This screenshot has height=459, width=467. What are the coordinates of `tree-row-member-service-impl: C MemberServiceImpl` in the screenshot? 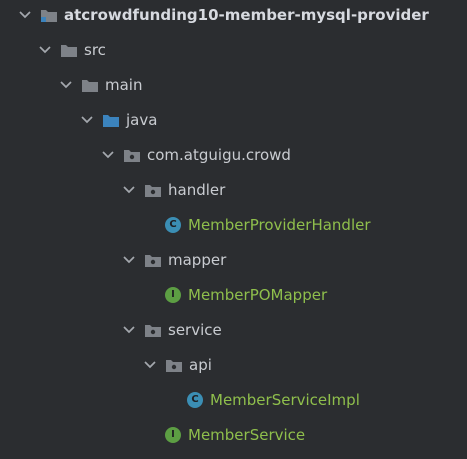 It's located at (273, 400).